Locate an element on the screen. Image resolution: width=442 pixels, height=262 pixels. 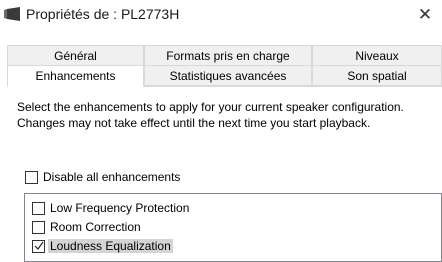
tab-label: Formats pris en charge is located at coordinates (228, 56).